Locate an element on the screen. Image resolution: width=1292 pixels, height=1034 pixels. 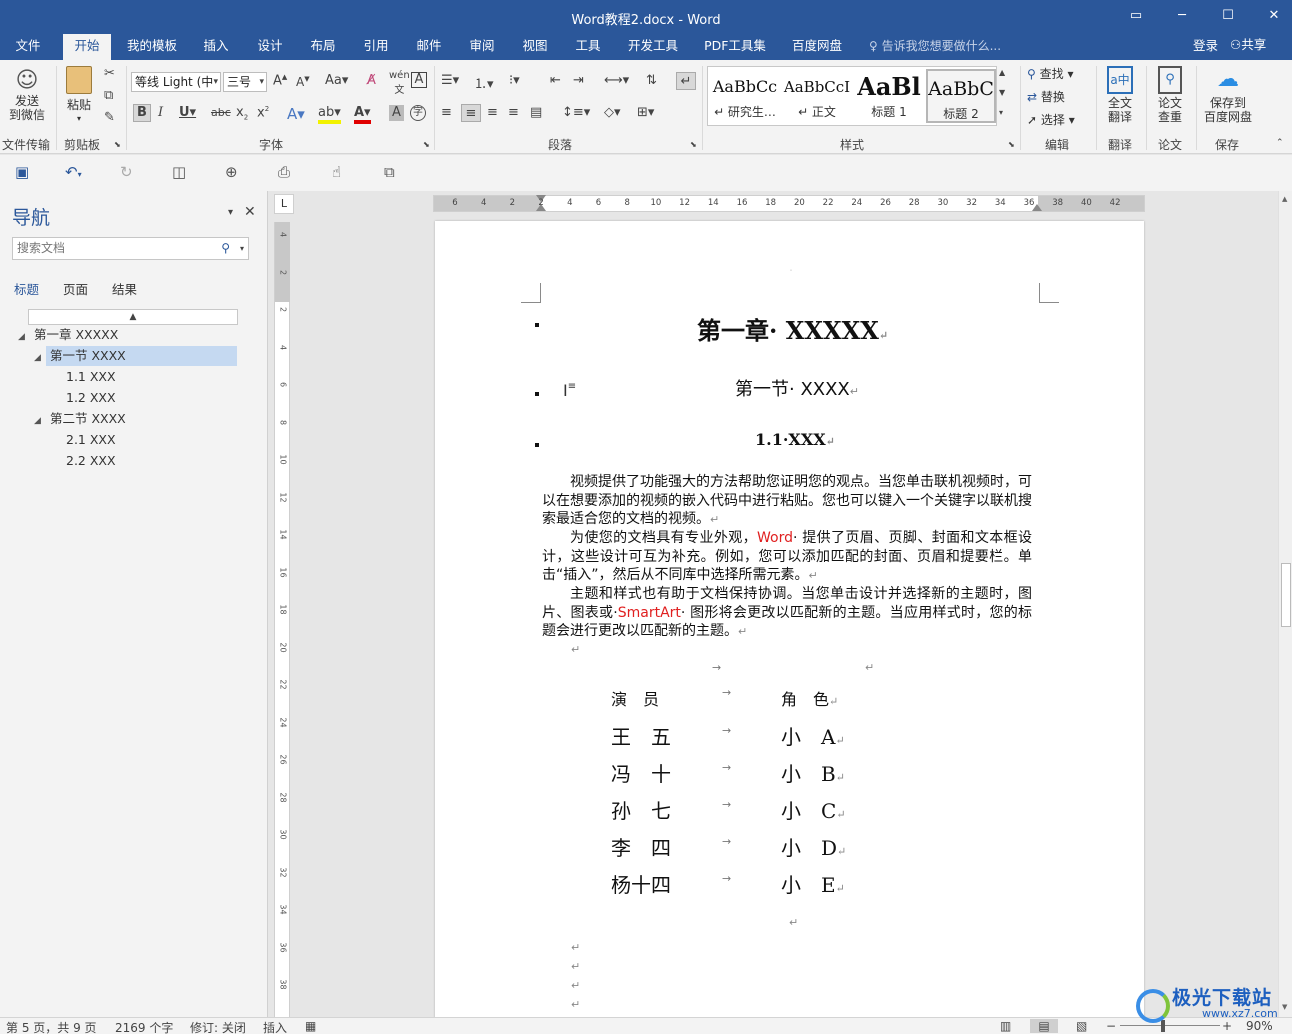
strikethrough-icon: abc is located at coordinates (221, 112).